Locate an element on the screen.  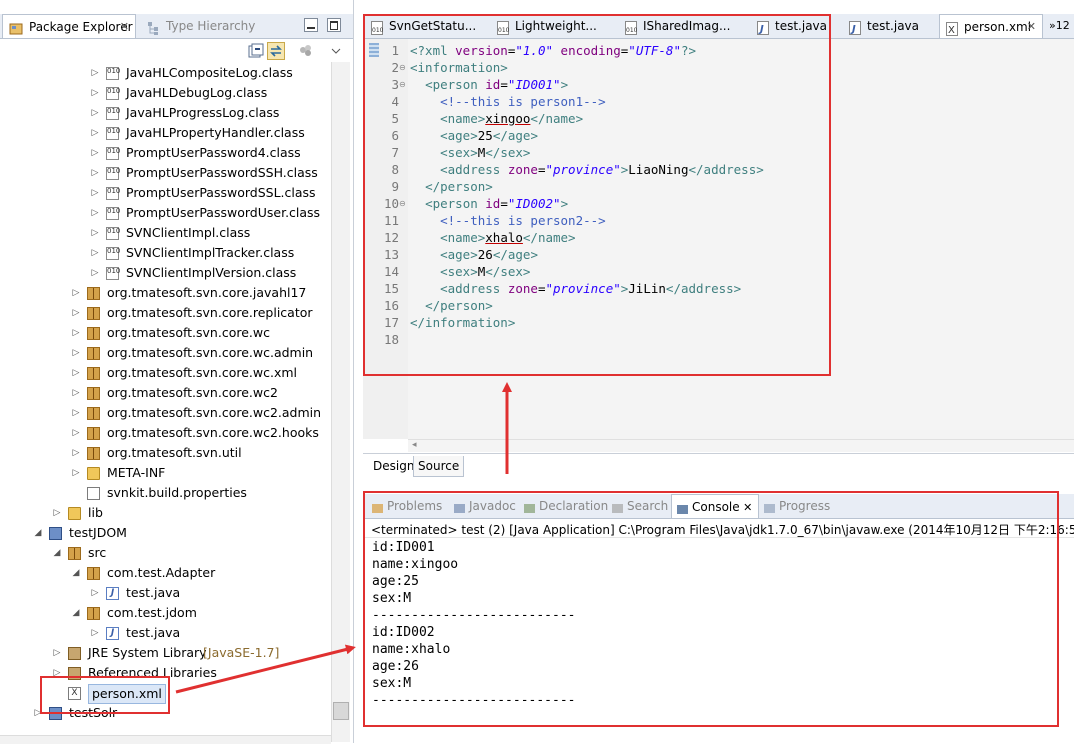
tree-item: ▷ 010 PromptUserPassword4.class is located at coordinates (165, 153).